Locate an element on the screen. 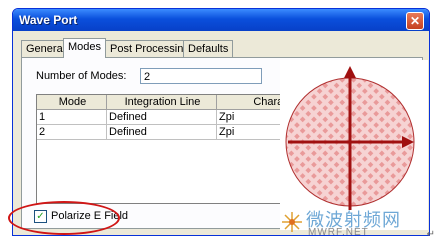 Image resolution: width=437 pixels, height=242 pixels. title-bar: Wave Port ✕ is located at coordinates (221, 20).